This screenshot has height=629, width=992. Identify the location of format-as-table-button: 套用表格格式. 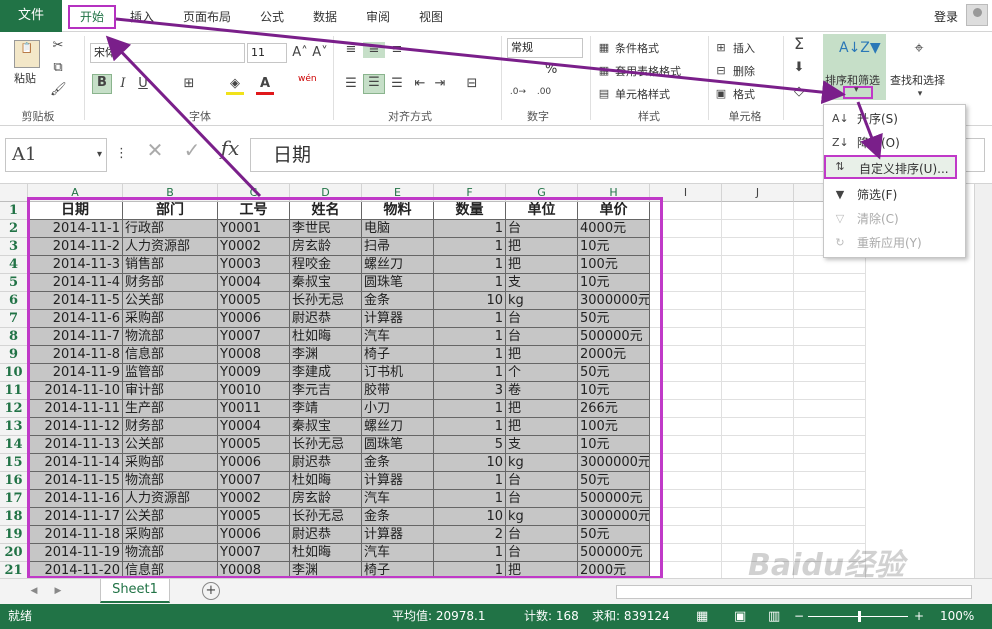
(648, 71).